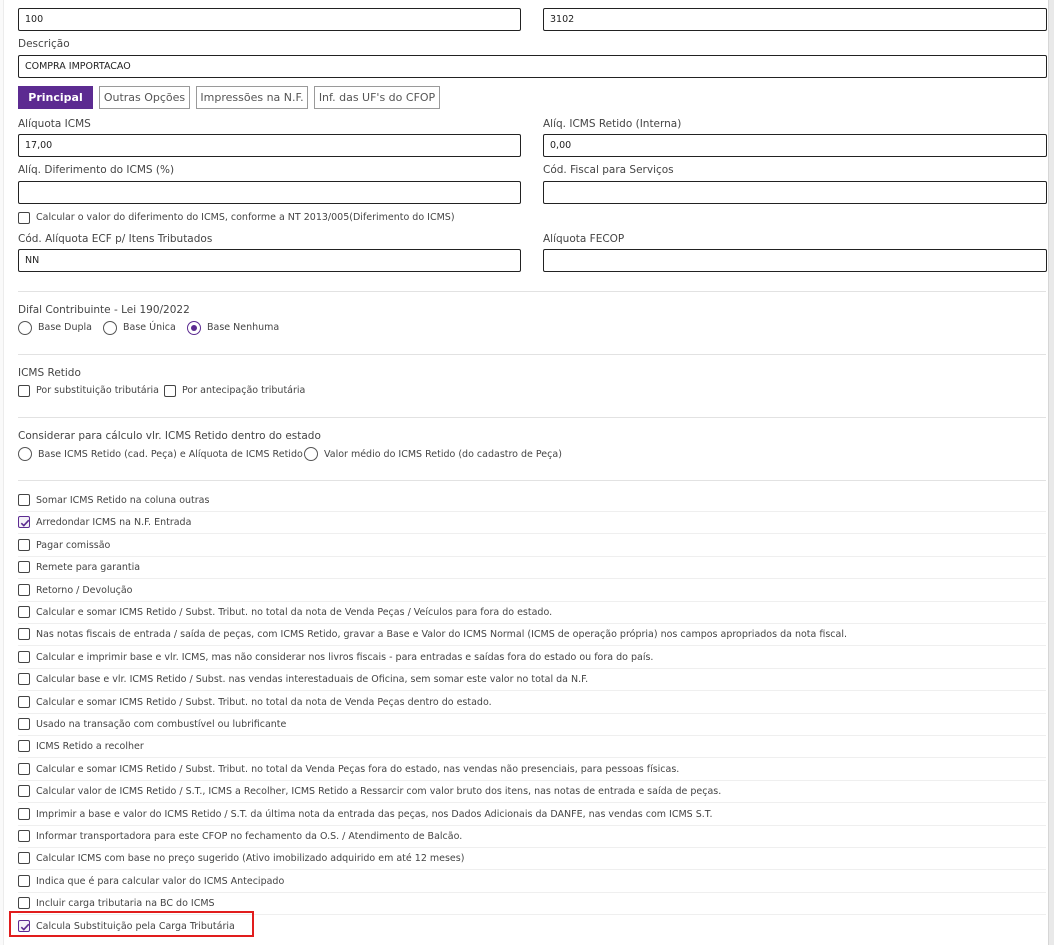  What do you see at coordinates (90, 746) in the screenshot?
I see `checklist-label: ICMS Retido a recolher` at bounding box center [90, 746].